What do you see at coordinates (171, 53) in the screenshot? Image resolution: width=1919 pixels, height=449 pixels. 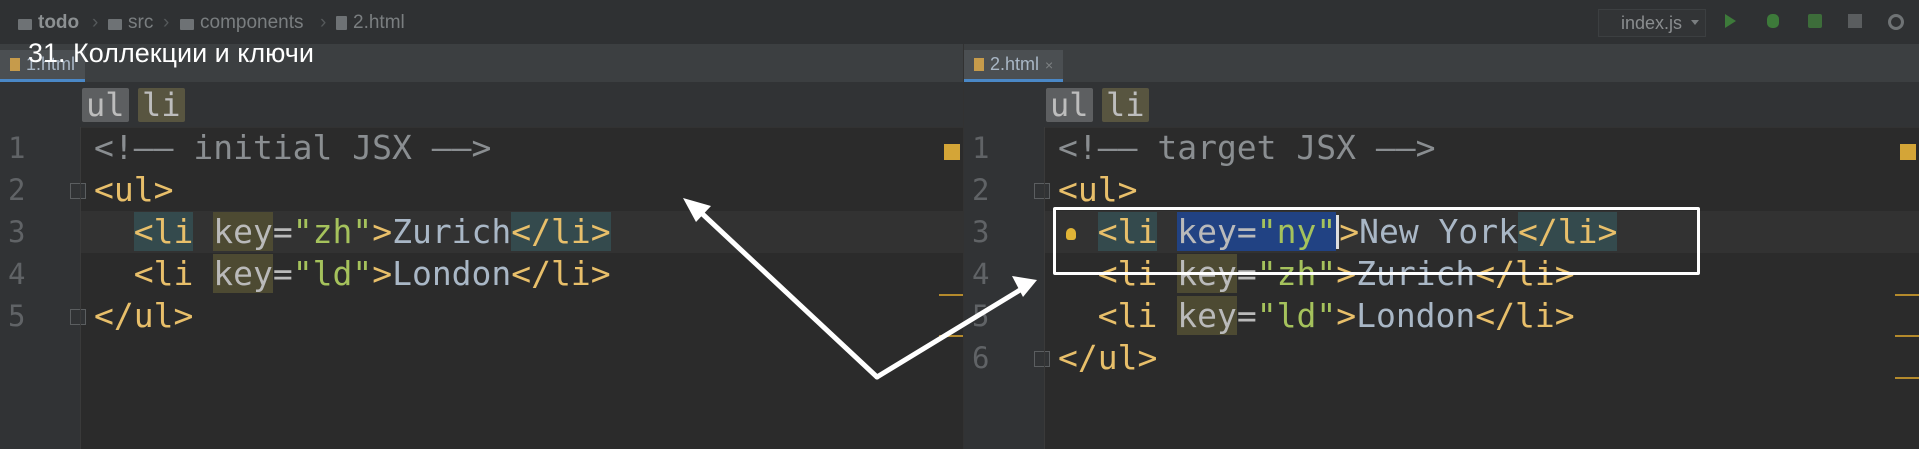 I see `video-title: 31. Коллекции и ключи` at bounding box center [171, 53].